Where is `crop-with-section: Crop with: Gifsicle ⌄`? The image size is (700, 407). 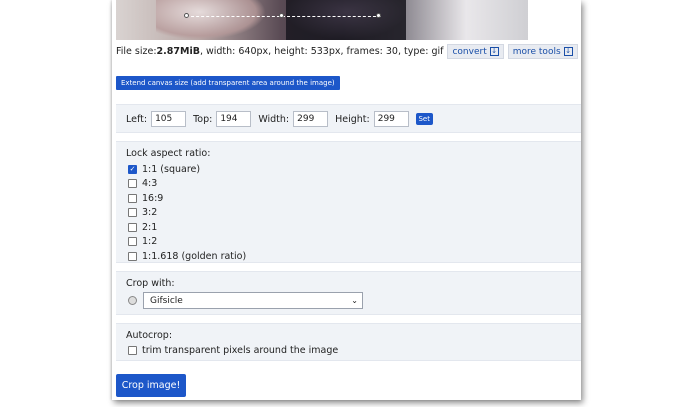 crop-with-section: Crop with: Gifsicle ⌄ is located at coordinates (348, 293).